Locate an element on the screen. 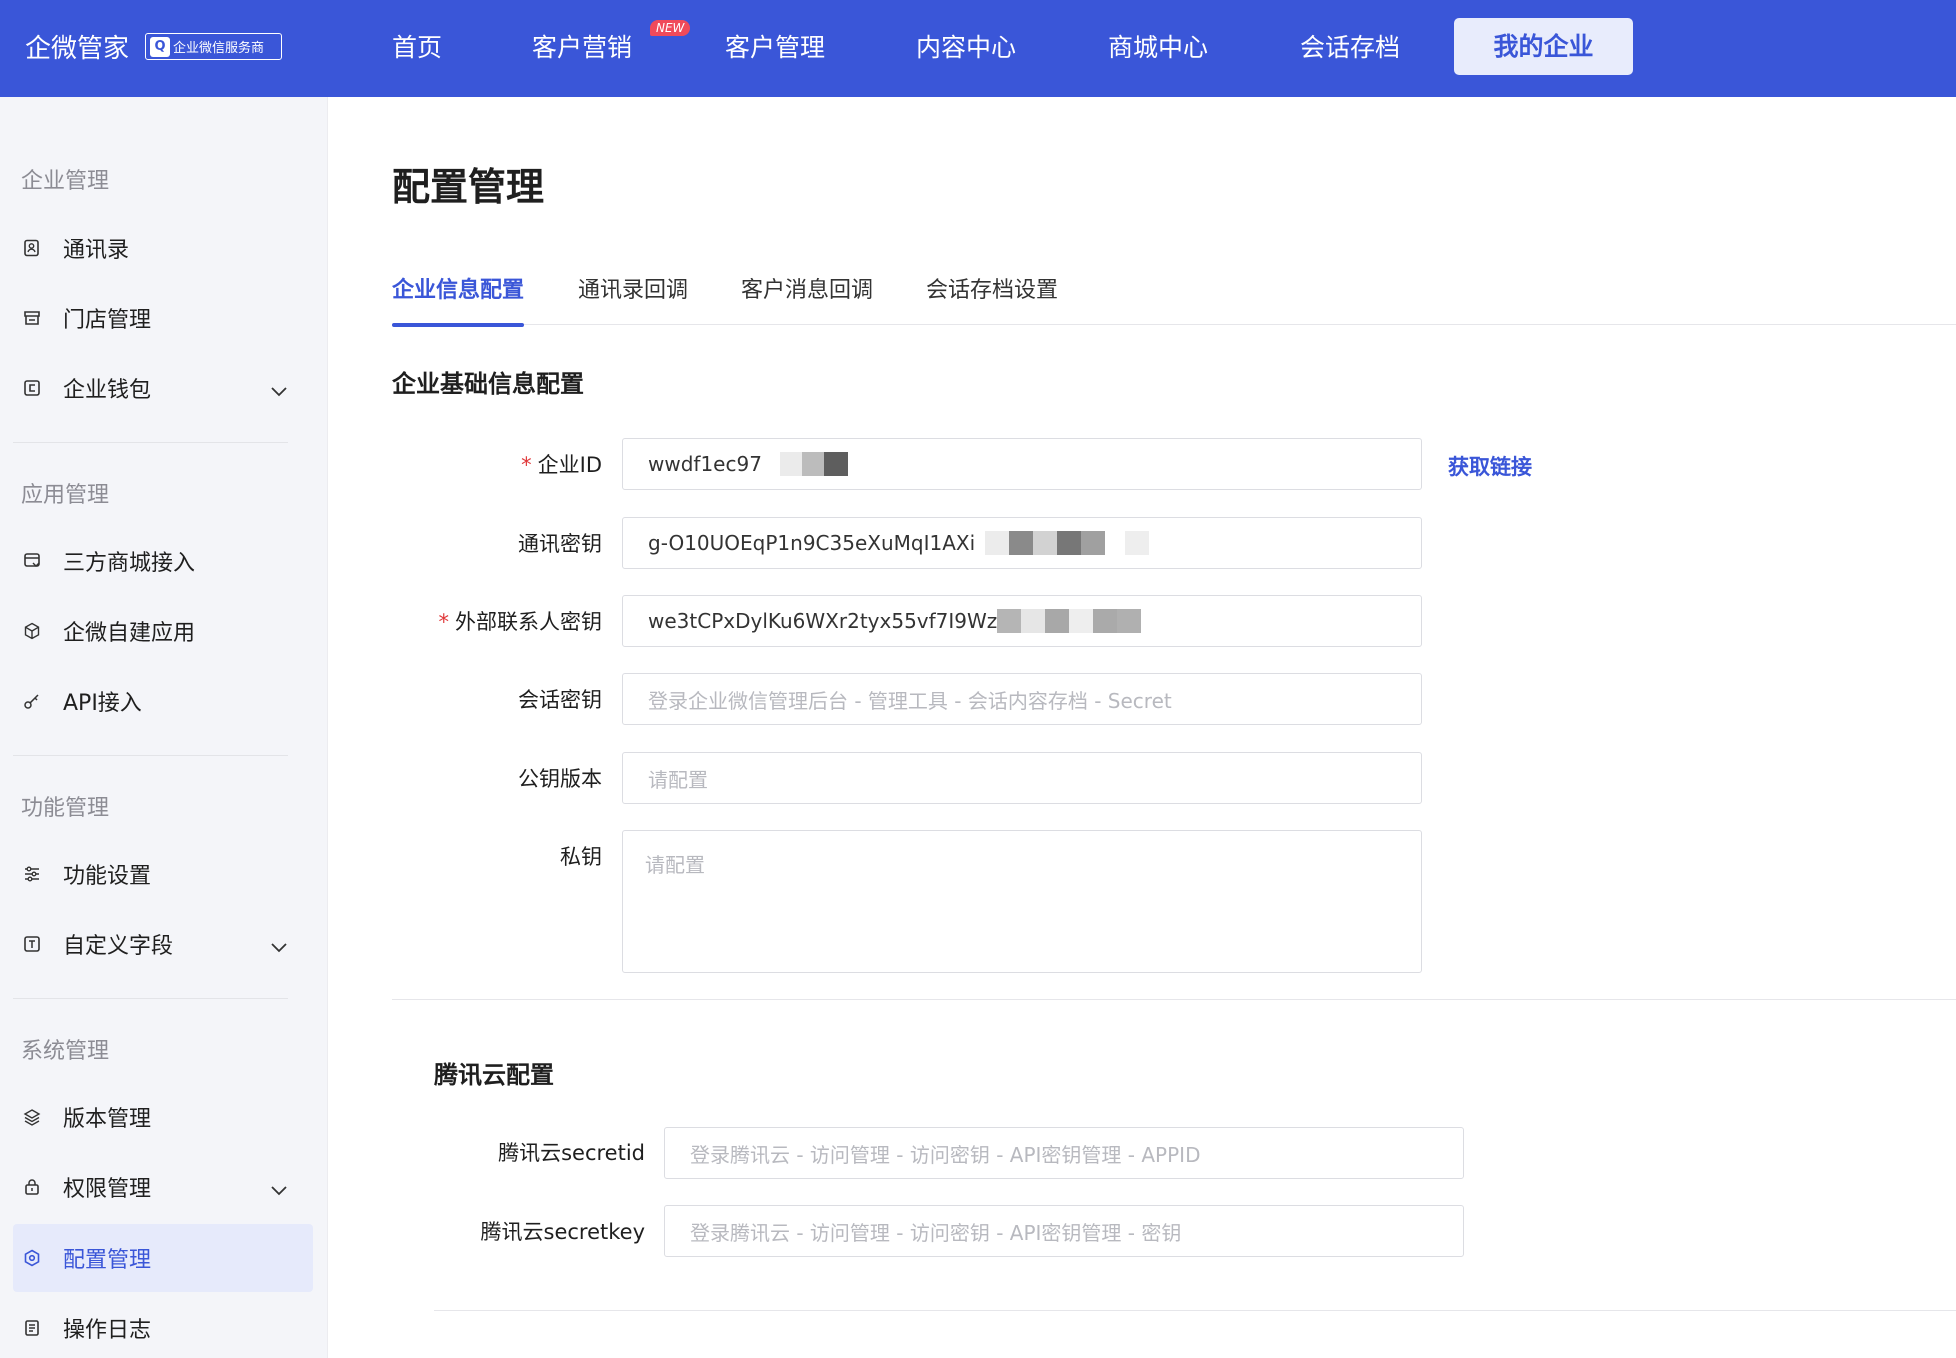 This screenshot has width=1956, height=1358. sidebar-item-label: 配置管理 is located at coordinates (107, 1260).